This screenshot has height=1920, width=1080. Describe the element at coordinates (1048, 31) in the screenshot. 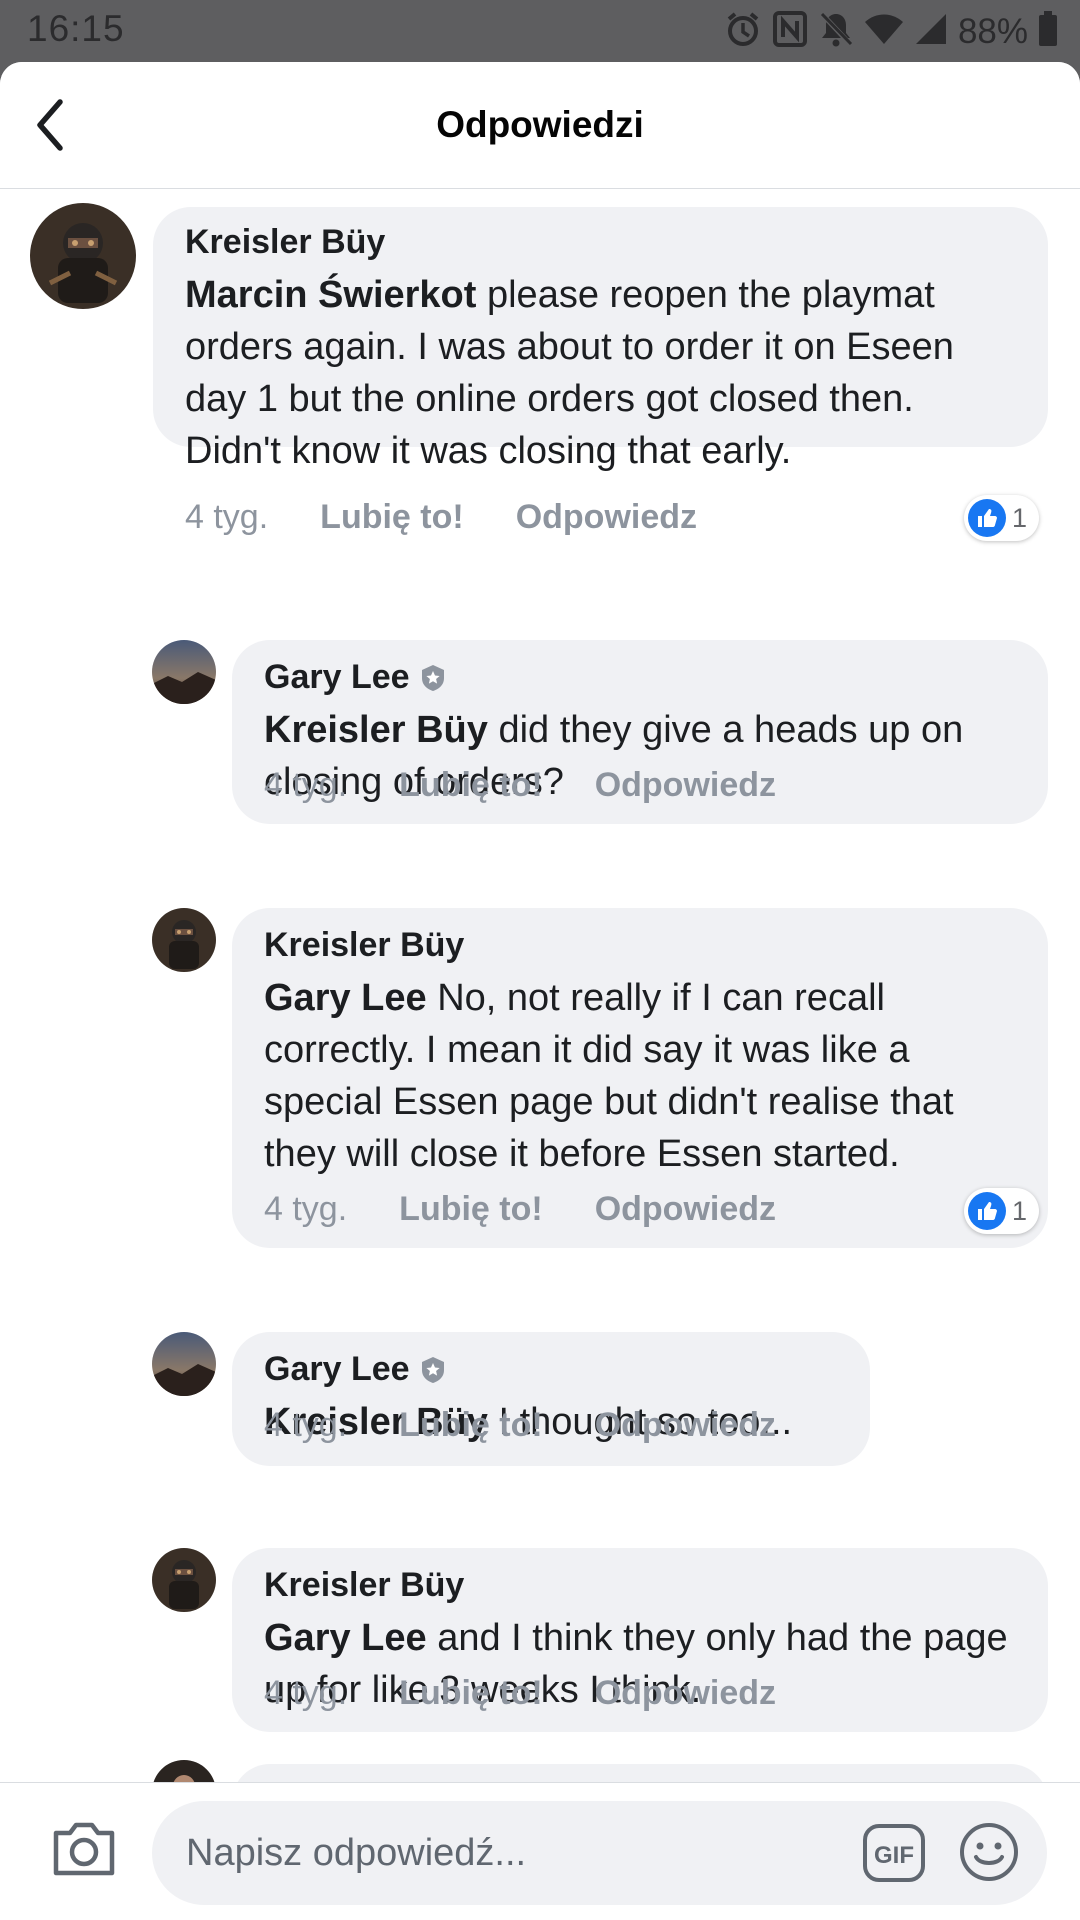

I see `battery-icon` at that location.